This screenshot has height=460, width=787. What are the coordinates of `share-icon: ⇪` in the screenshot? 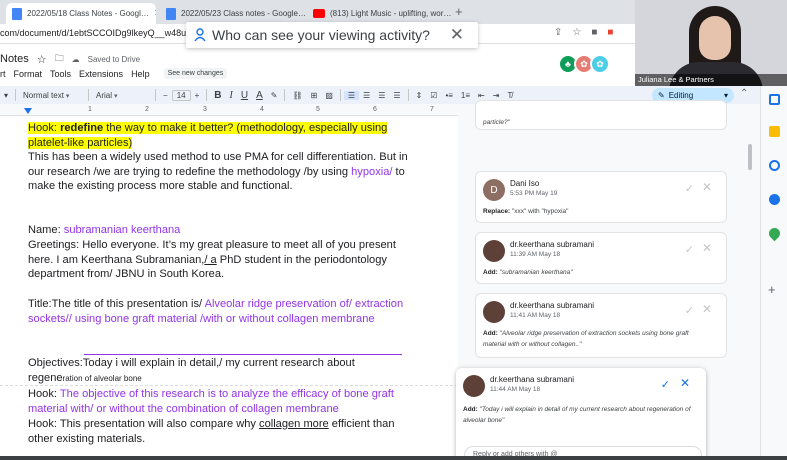 It's located at (558, 32).